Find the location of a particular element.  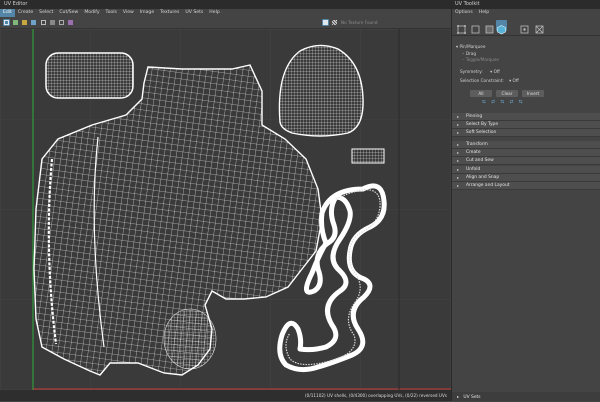

uv-editor-toolbar: No Texture Found is located at coordinates (225, 23).